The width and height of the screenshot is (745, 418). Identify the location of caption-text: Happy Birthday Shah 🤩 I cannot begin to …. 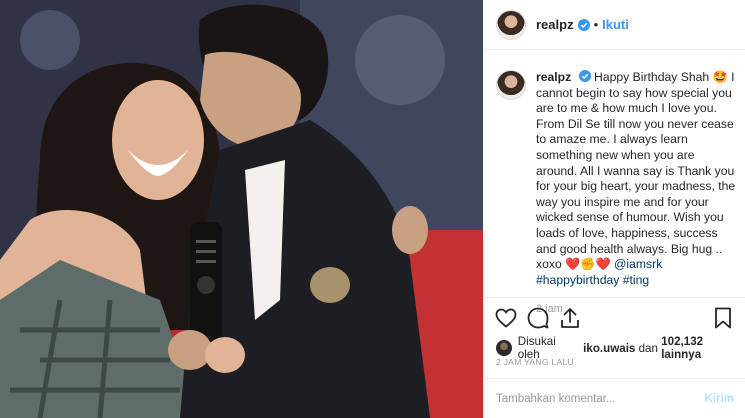
(636, 171).